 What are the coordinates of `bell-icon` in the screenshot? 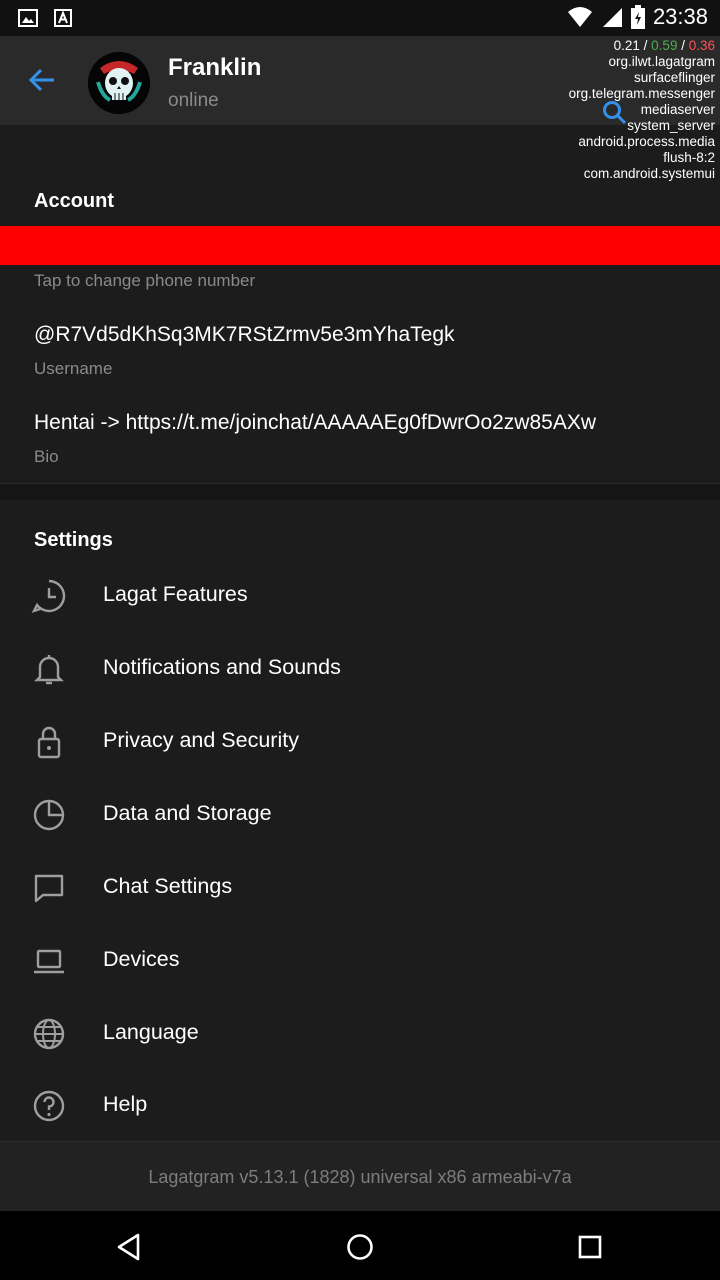 It's located at (49, 670).